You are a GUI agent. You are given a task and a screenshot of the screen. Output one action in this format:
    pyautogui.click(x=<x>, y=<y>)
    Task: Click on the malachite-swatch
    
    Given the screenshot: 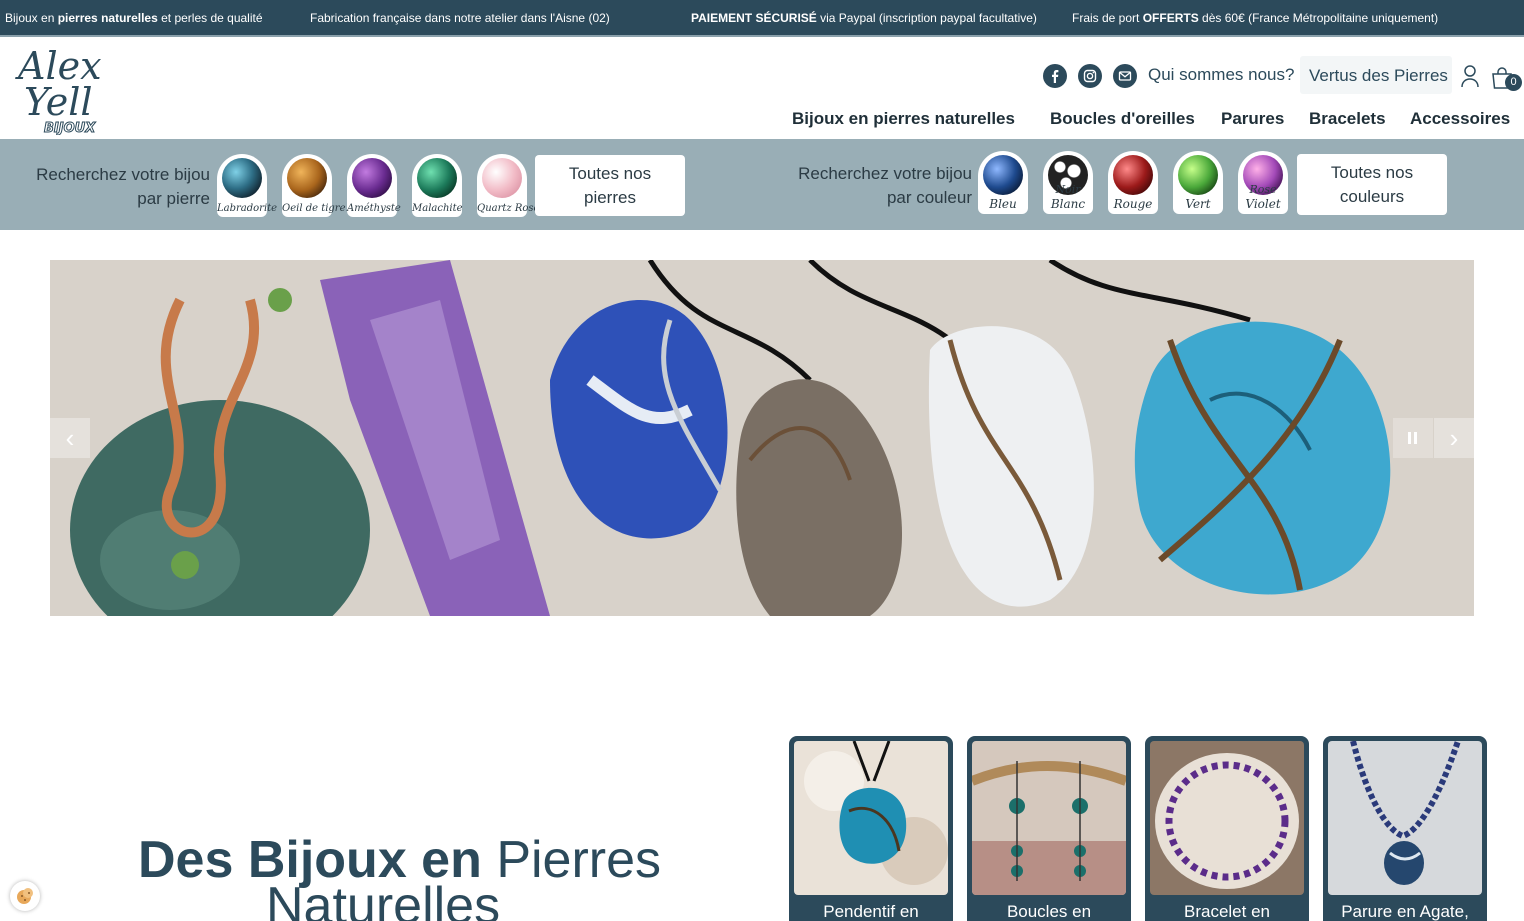 What is the action you would take?
    pyautogui.click(x=437, y=178)
    